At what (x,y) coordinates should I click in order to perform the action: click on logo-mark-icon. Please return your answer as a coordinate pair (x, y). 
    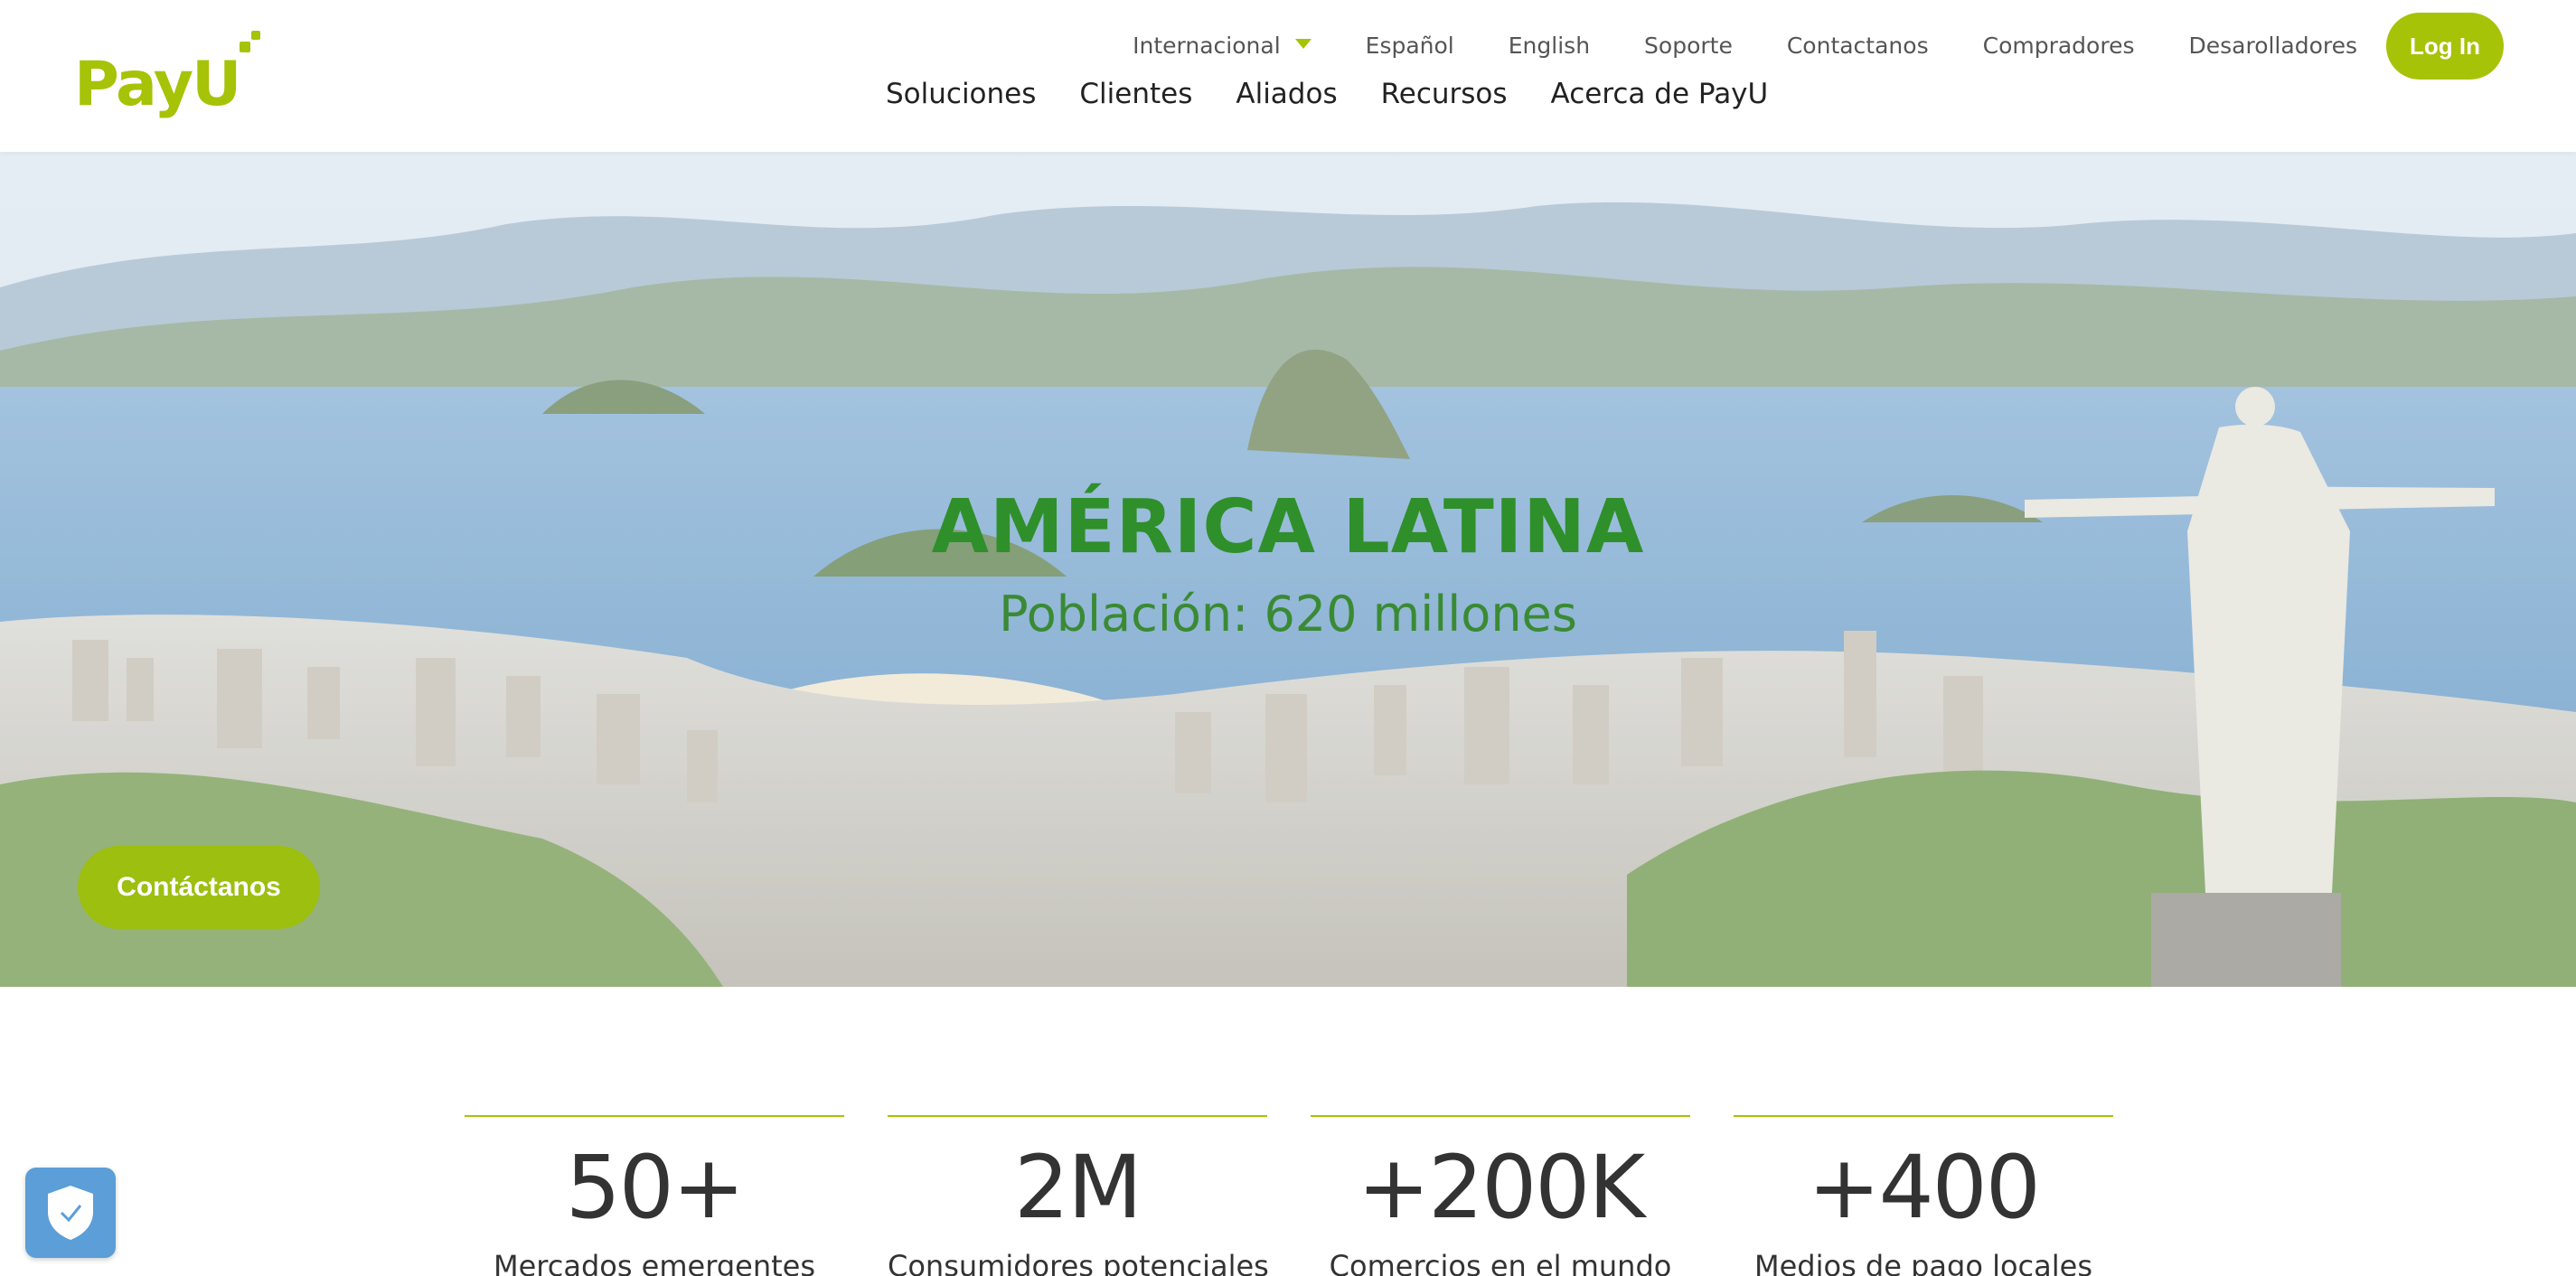
    Looking at the image, I should click on (258, 73).